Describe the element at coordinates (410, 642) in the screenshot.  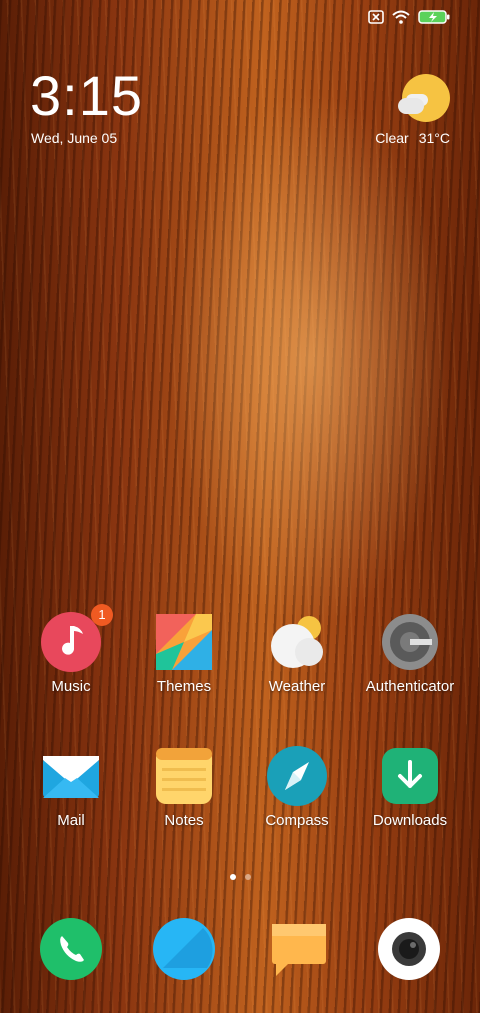
I see `authenticator-icon` at that location.